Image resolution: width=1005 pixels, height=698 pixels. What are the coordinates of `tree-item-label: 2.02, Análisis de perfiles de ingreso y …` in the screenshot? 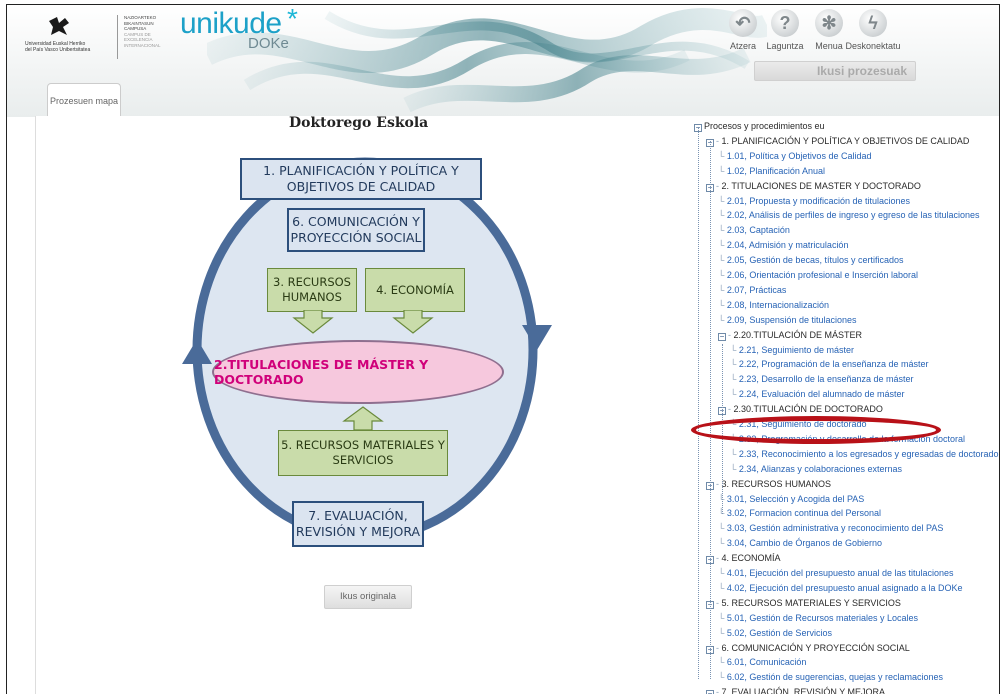 It's located at (853, 215).